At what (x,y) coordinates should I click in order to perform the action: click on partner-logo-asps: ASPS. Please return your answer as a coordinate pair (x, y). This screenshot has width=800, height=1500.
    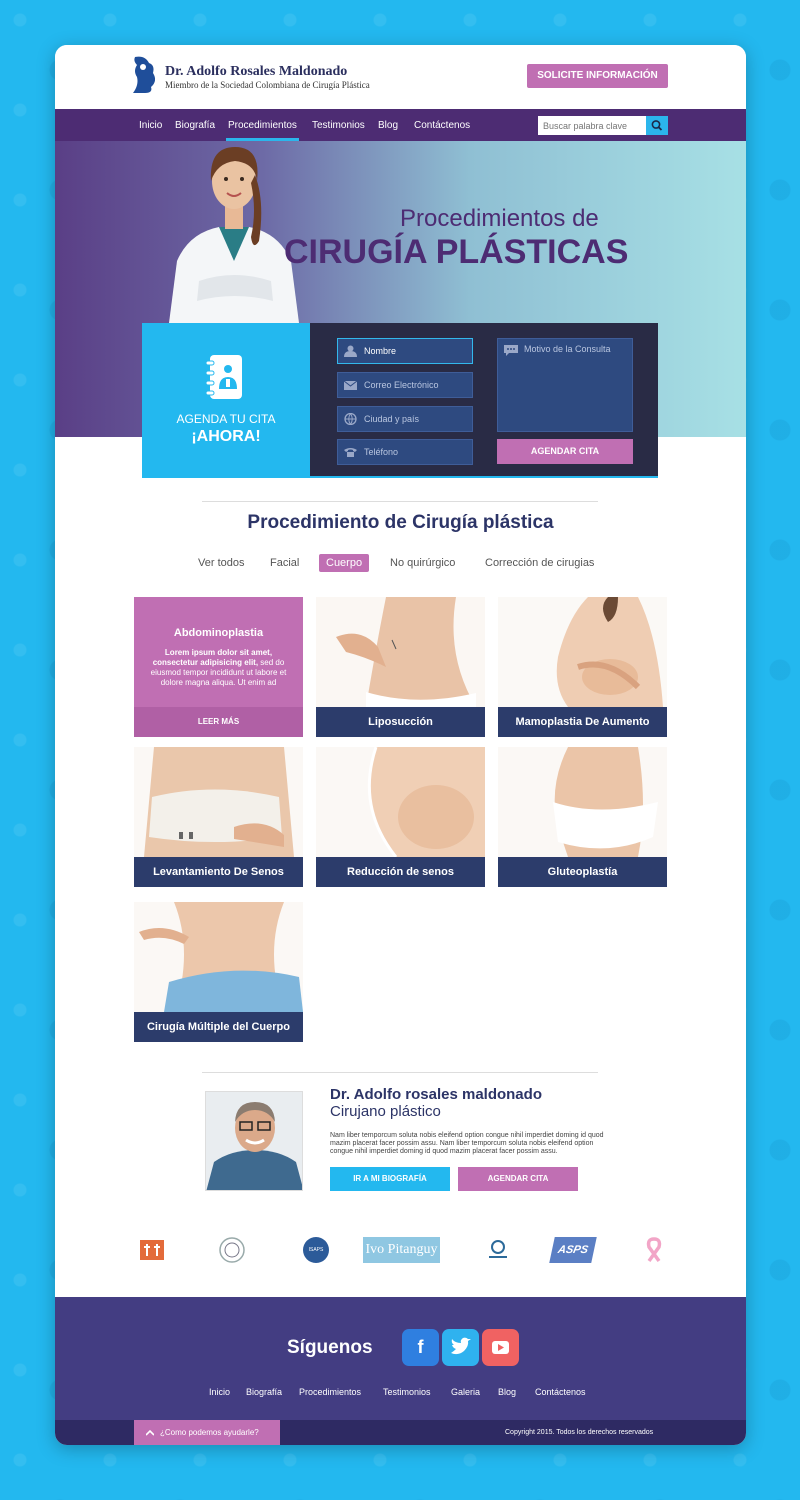
    Looking at the image, I should click on (573, 1250).